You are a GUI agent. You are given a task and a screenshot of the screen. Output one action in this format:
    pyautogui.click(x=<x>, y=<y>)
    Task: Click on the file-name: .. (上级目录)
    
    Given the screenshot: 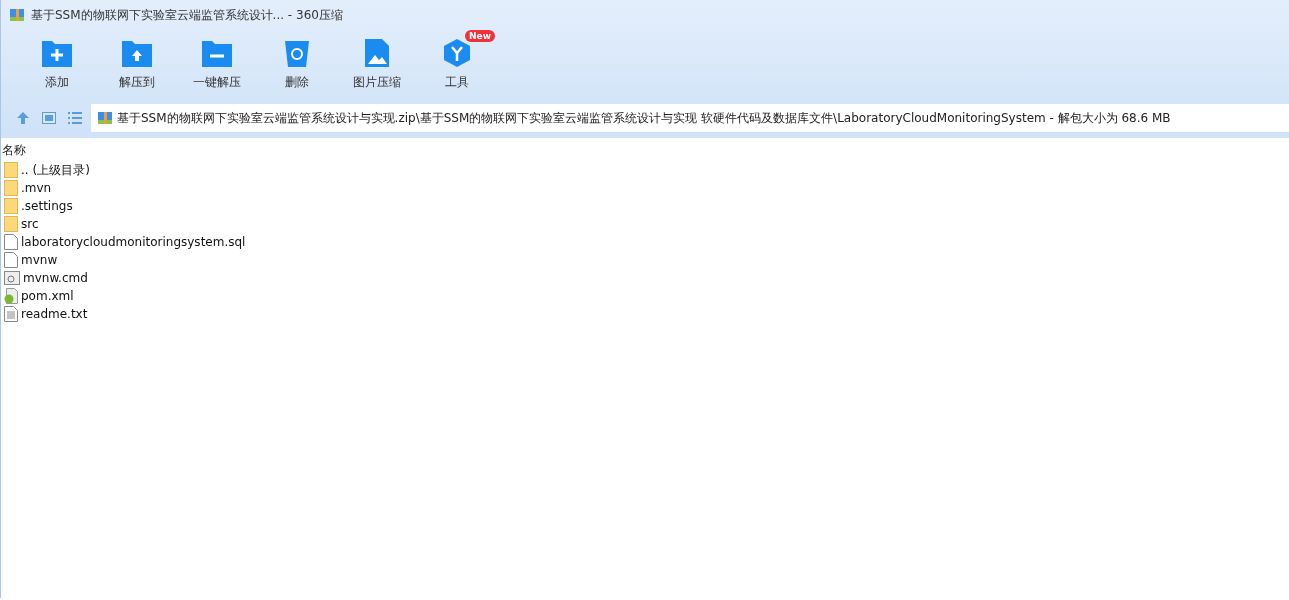 What is the action you would take?
    pyautogui.click(x=55, y=170)
    